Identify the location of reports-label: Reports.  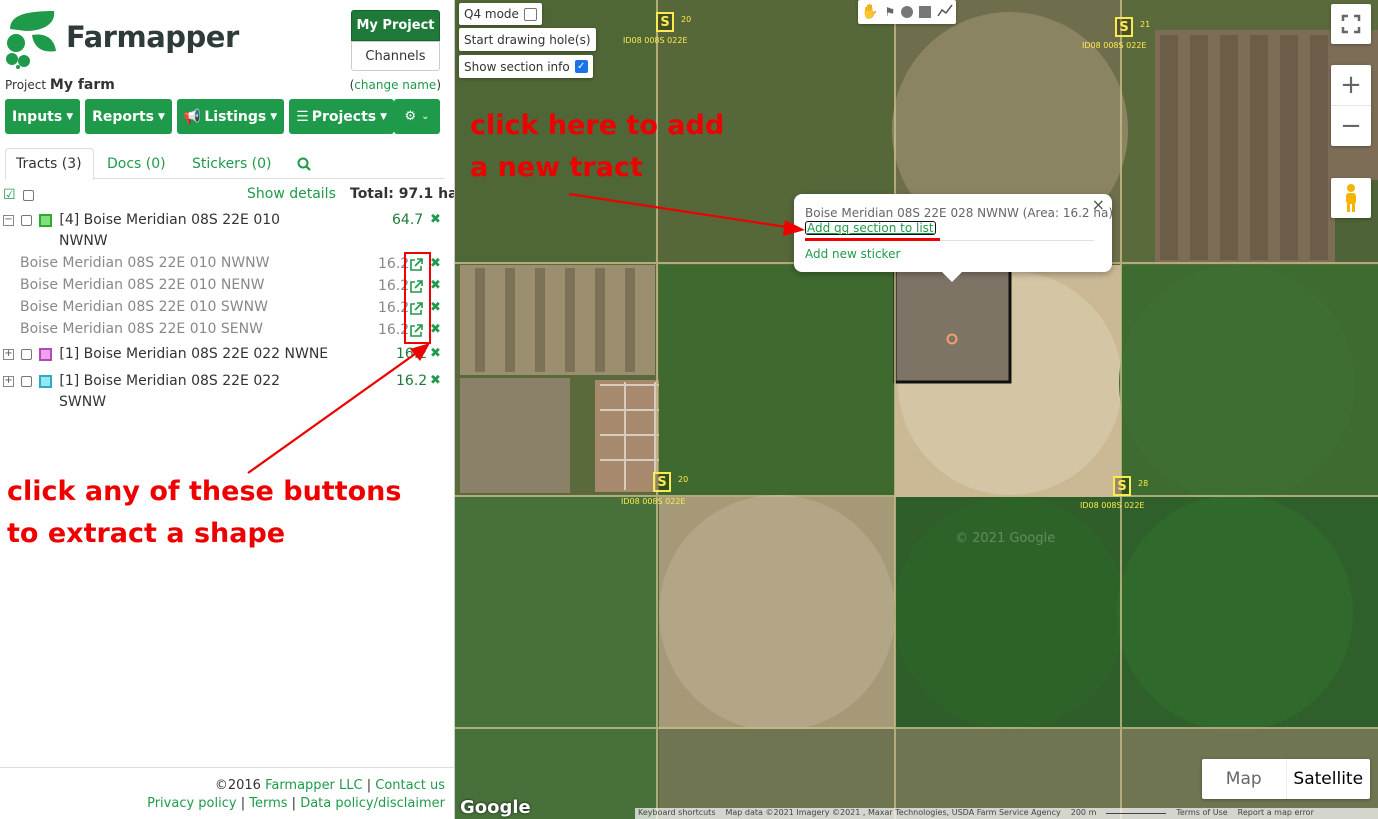
(123, 116).